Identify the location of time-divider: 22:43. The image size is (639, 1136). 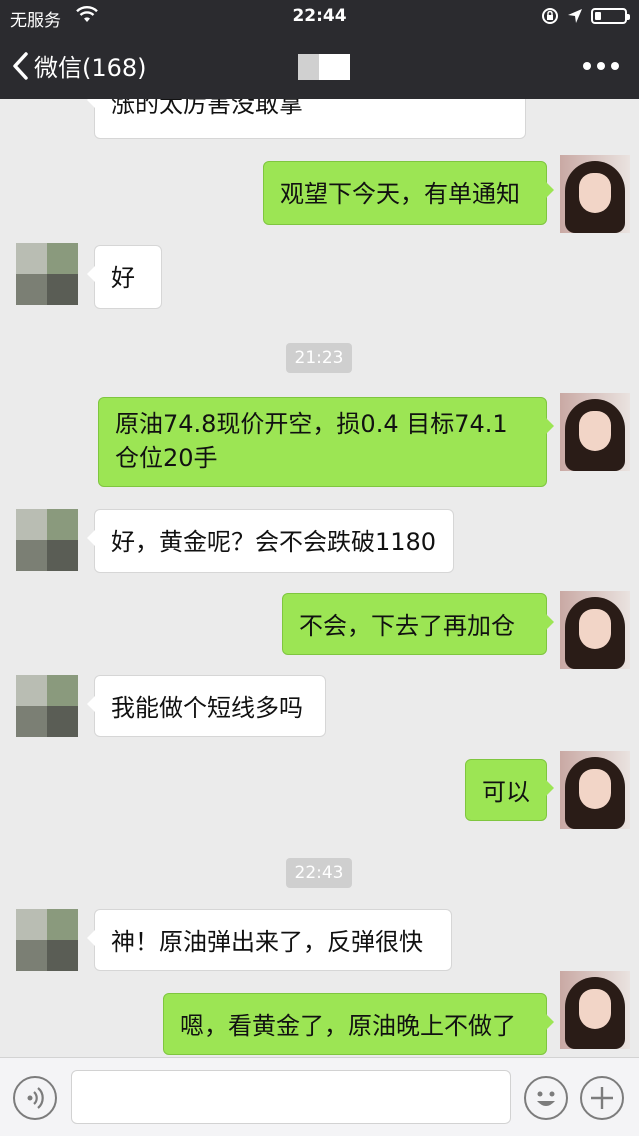
(319, 873).